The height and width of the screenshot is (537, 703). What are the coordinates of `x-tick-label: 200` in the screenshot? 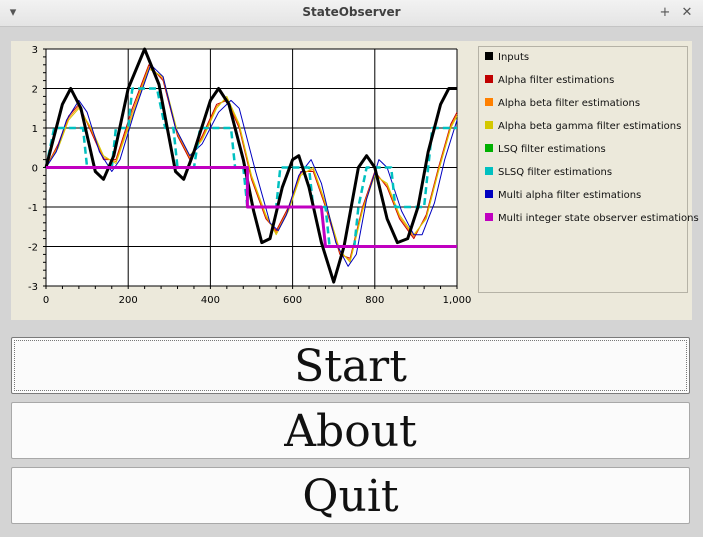 It's located at (128, 300).